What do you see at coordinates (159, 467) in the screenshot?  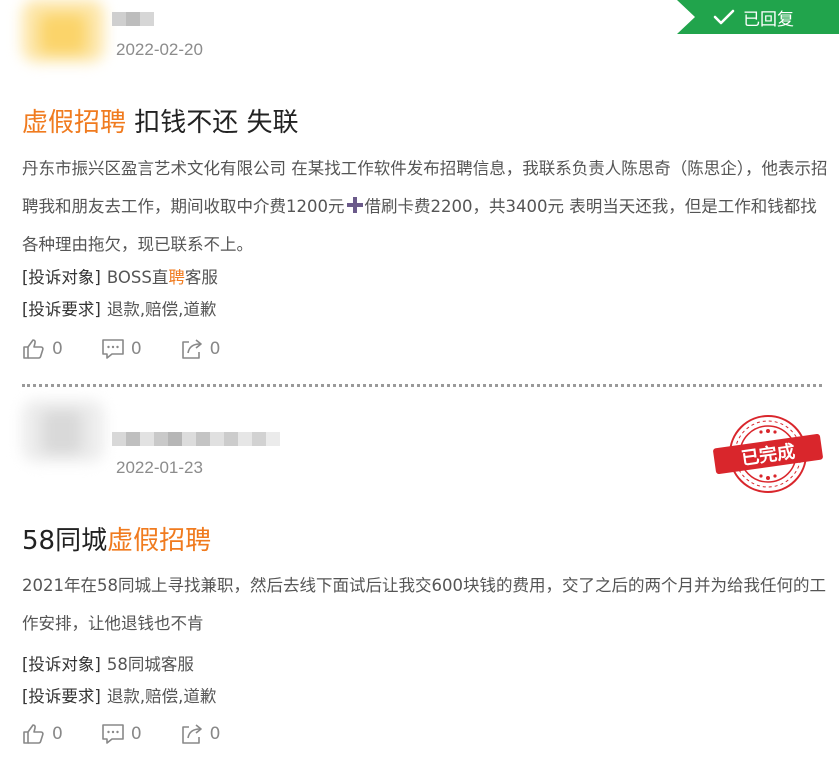 I see `post-date: 2022-01-23` at bounding box center [159, 467].